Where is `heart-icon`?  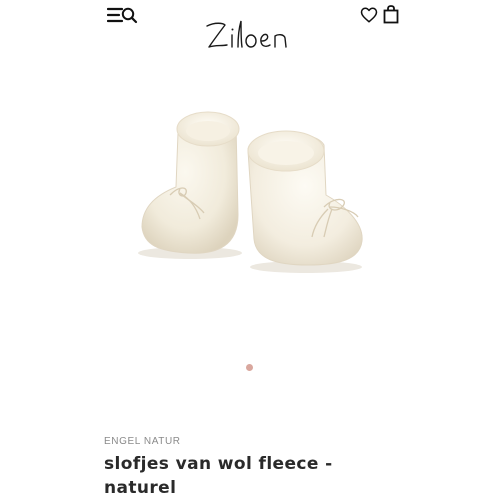
heart-icon is located at coordinates (369, 15).